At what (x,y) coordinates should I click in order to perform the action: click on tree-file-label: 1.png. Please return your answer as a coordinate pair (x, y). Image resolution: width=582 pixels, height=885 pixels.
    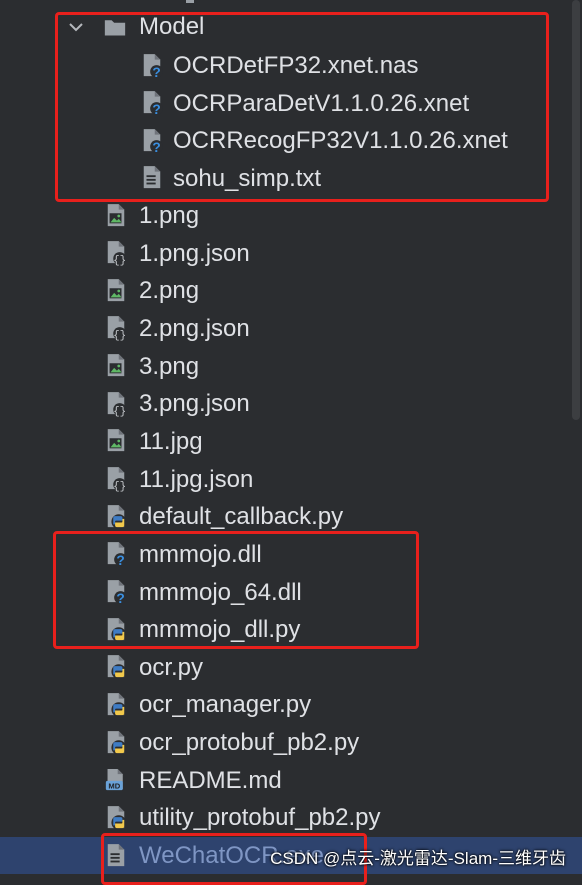
    Looking at the image, I should click on (169, 215).